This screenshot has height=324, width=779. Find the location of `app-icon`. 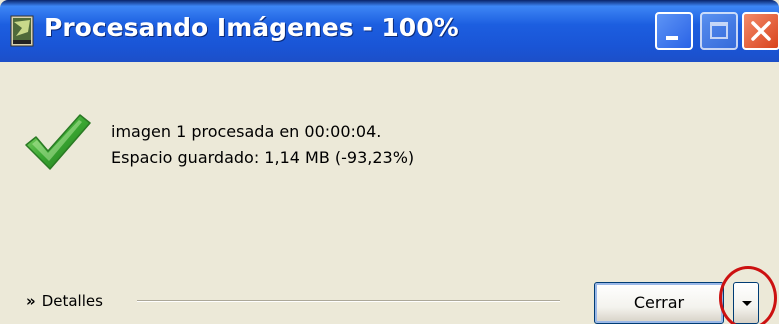

app-icon is located at coordinates (23, 31).